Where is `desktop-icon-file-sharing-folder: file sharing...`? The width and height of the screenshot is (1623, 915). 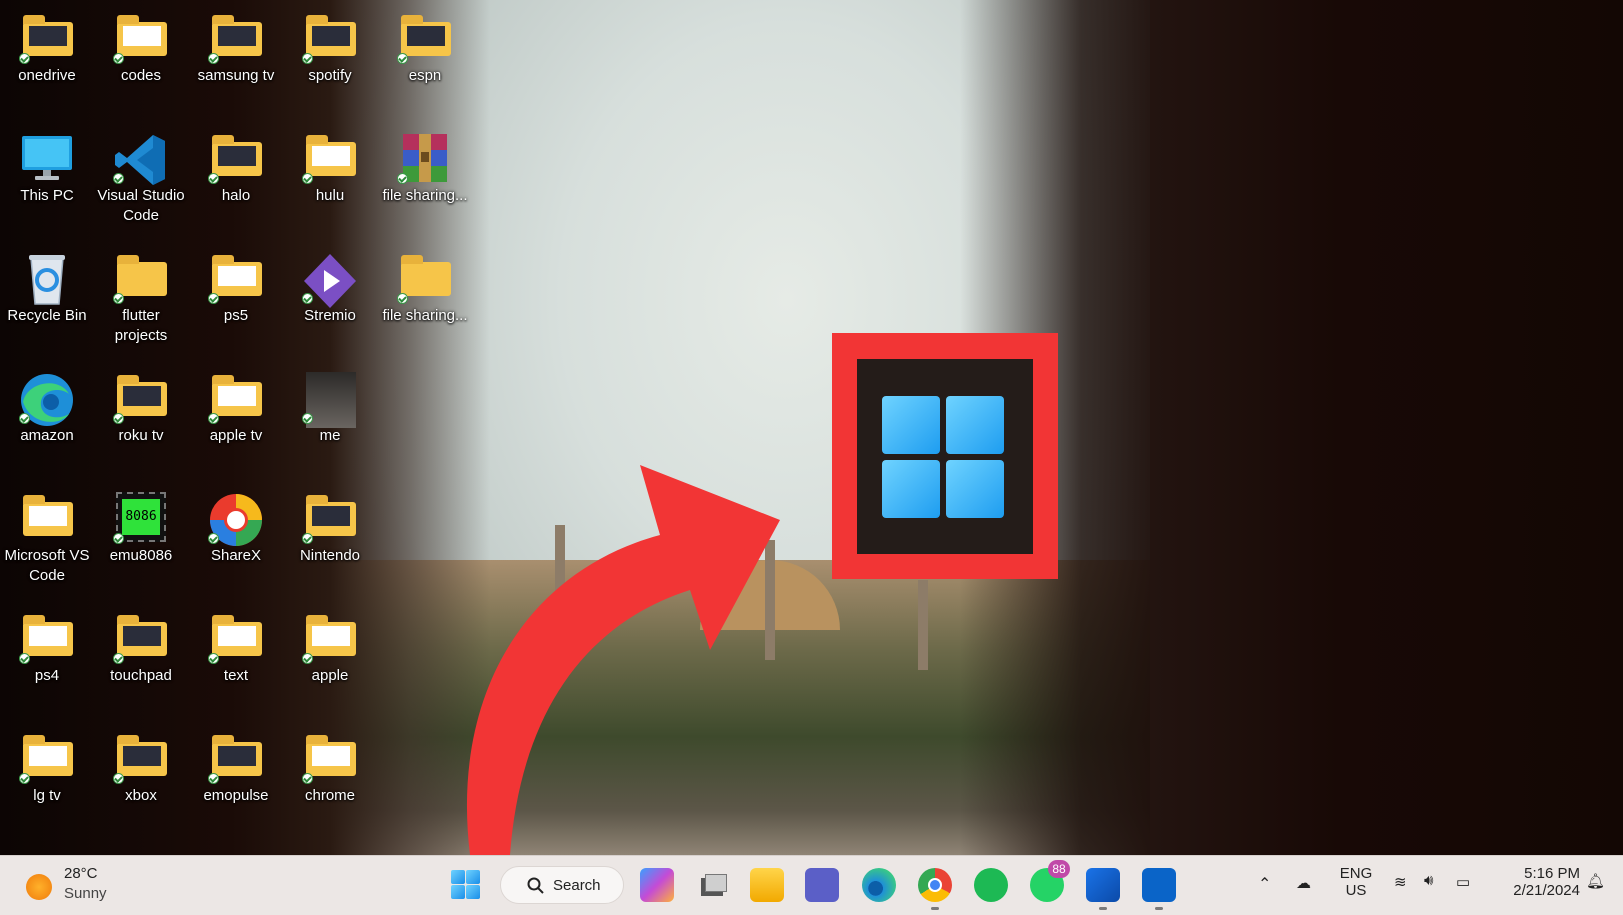 desktop-icon-file-sharing-folder: file sharing... is located at coordinates (425, 289).